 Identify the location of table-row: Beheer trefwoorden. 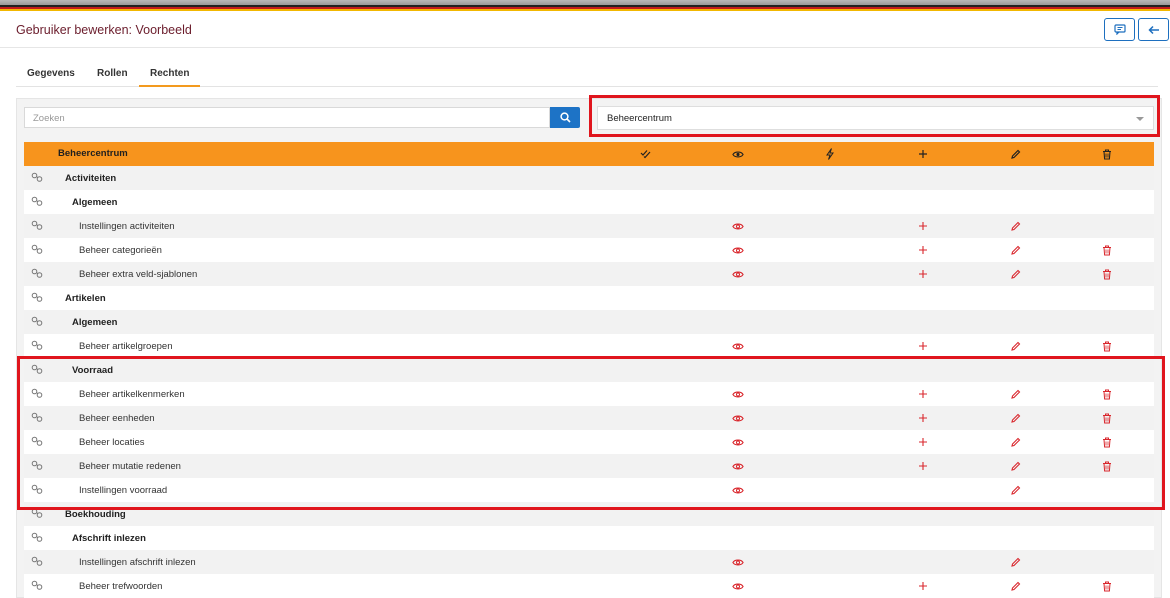
(589, 586).